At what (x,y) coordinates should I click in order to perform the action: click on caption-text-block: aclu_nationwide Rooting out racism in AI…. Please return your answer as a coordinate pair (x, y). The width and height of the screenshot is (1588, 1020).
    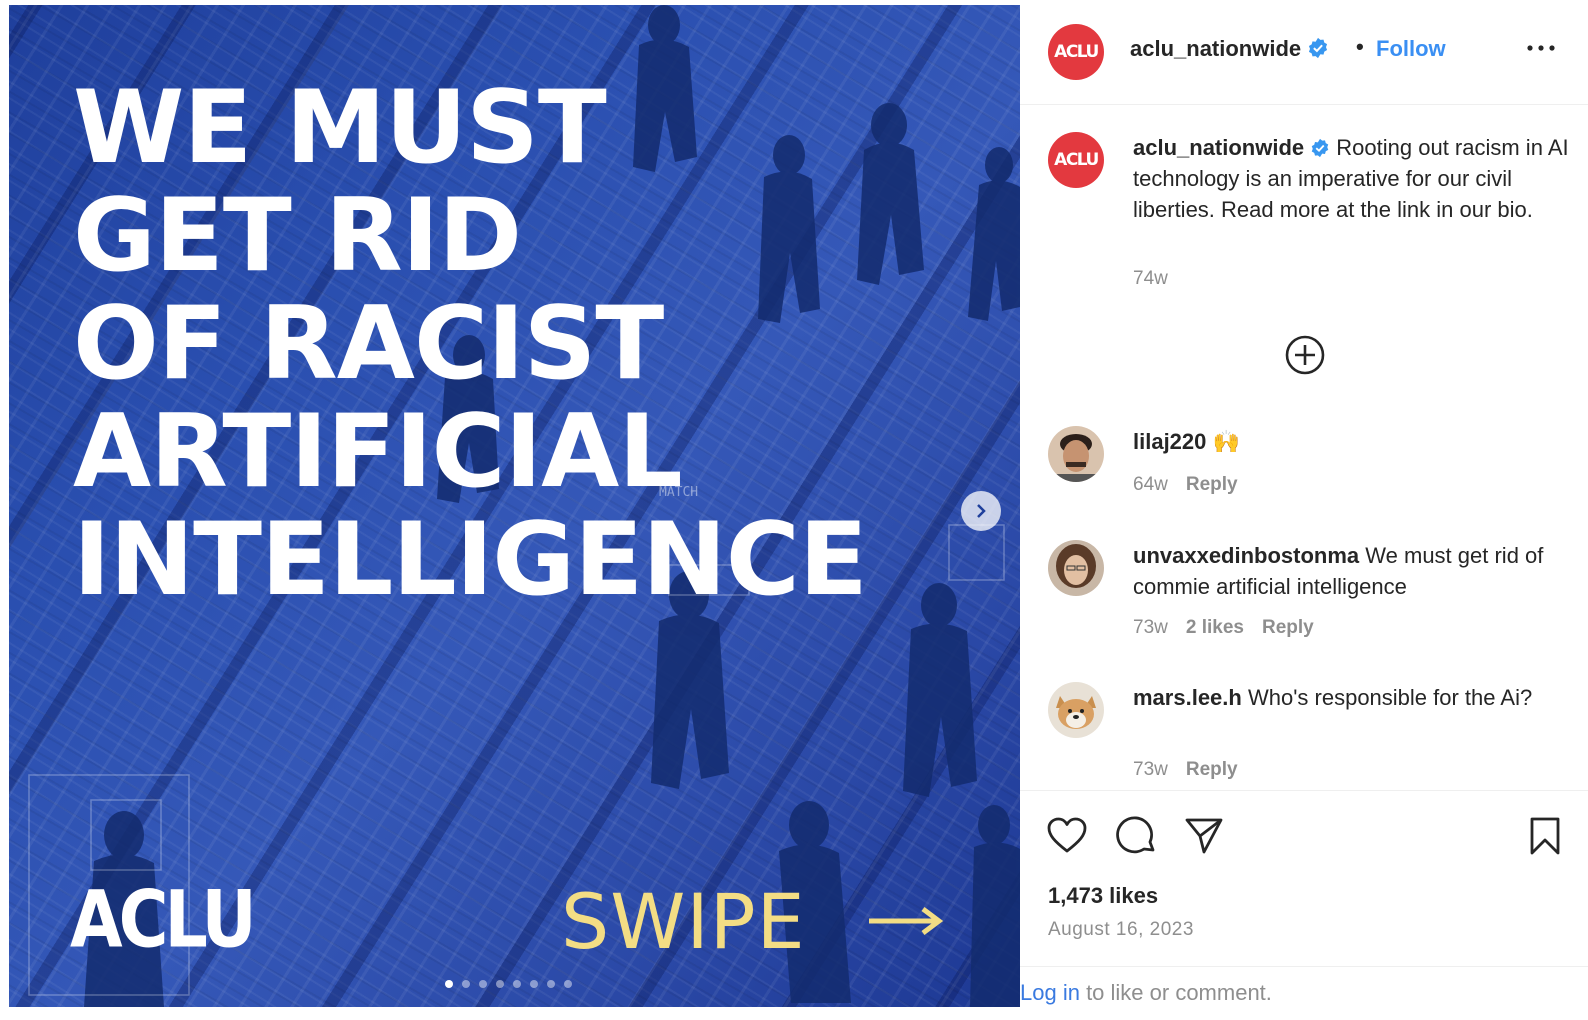
    Looking at the image, I should click on (1353, 178).